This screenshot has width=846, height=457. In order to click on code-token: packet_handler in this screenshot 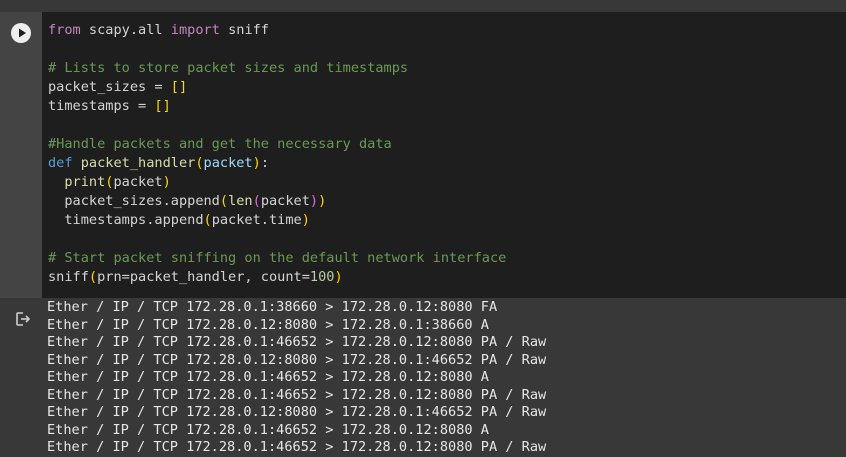, I will do `click(138, 163)`.